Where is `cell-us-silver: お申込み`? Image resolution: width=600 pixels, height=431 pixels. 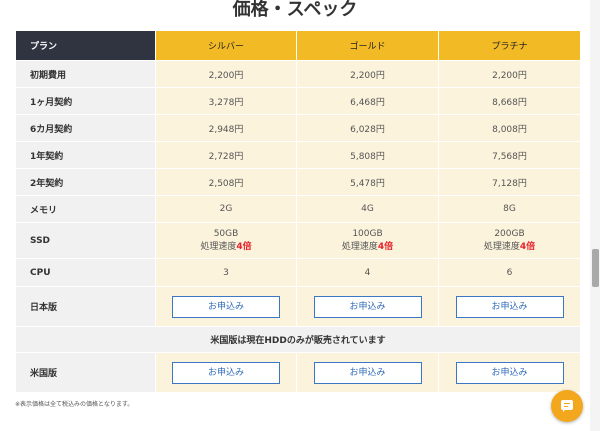 cell-us-silver: お申込み is located at coordinates (226, 372).